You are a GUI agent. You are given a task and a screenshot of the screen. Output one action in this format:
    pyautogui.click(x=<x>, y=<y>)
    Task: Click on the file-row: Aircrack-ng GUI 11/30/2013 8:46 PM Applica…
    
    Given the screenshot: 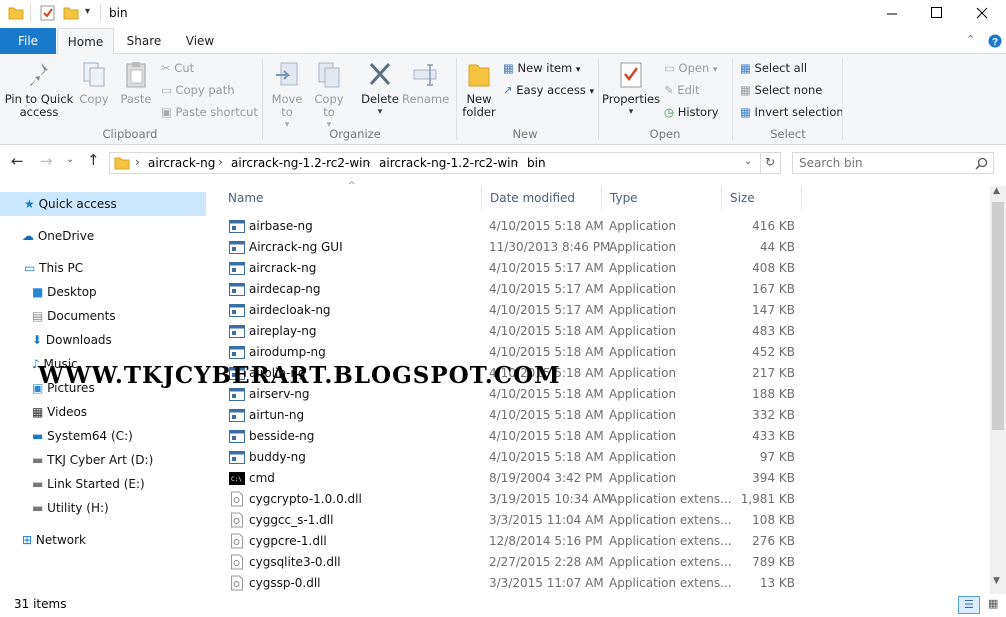 What is the action you would take?
    pyautogui.click(x=520, y=247)
    